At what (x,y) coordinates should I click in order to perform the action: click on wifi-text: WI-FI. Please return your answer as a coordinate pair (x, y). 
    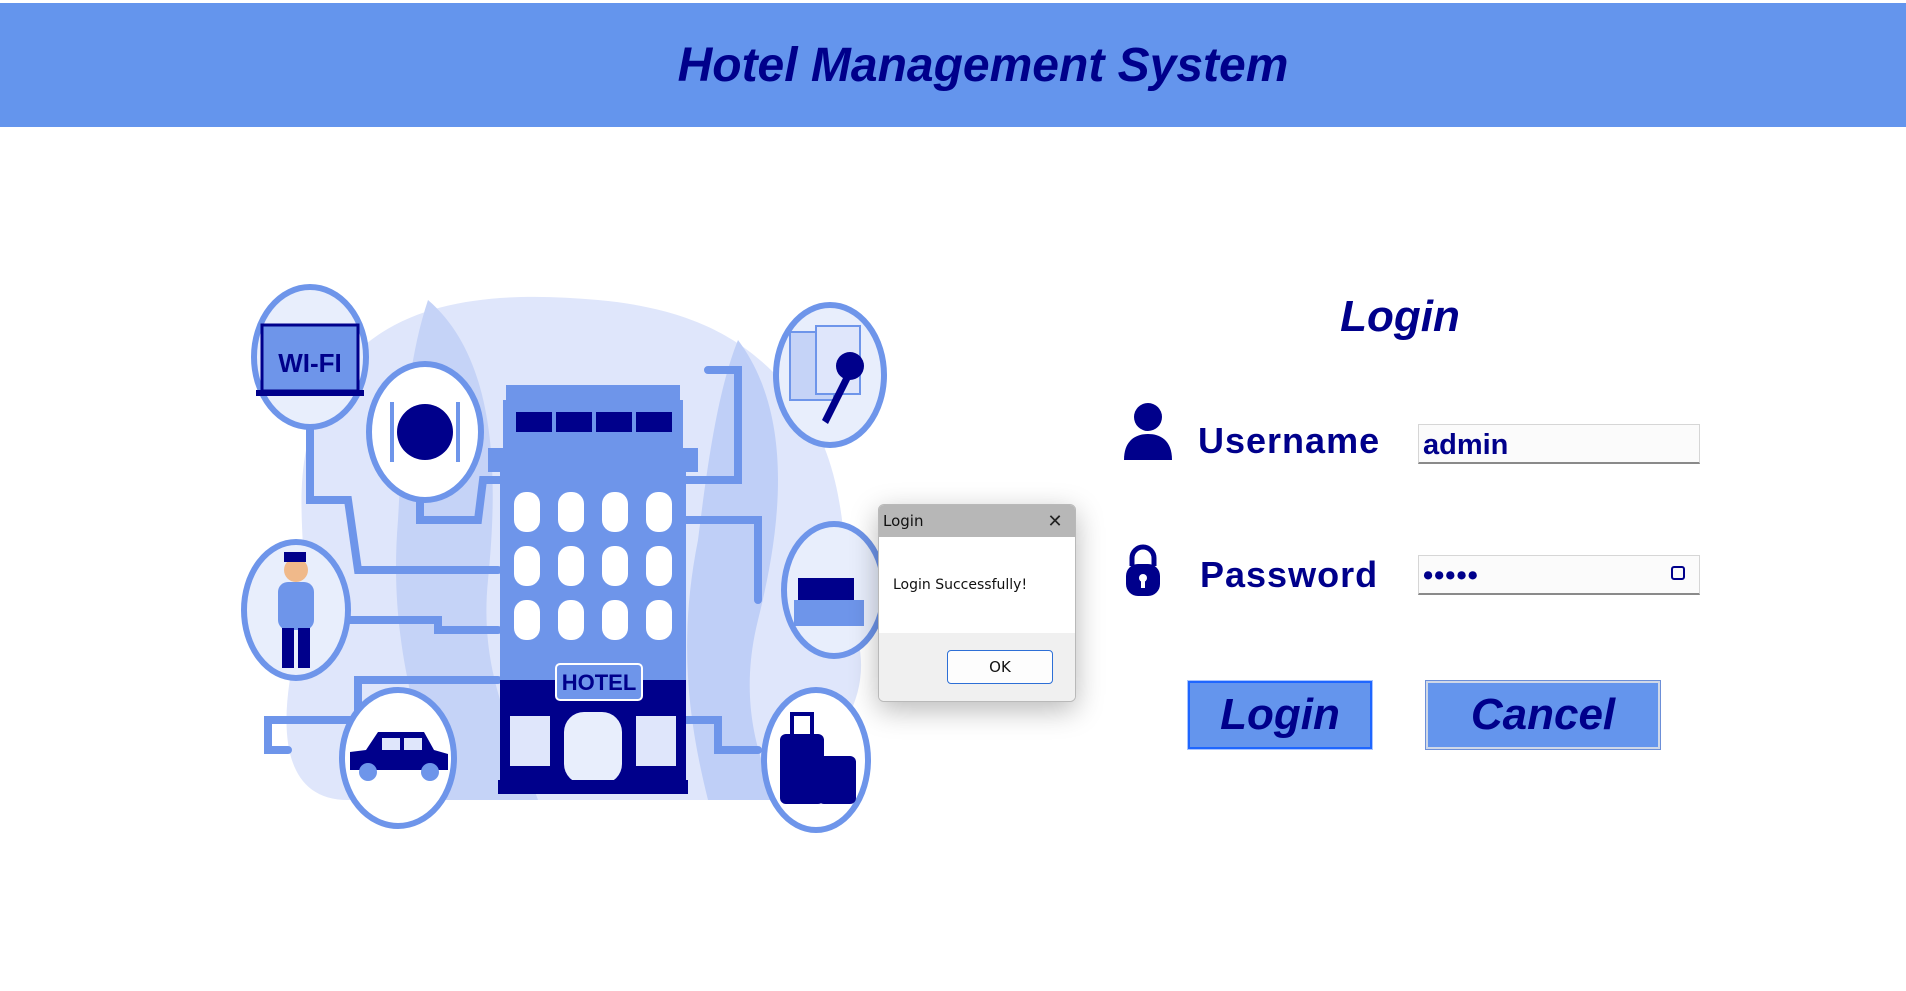
    Looking at the image, I should click on (310, 363).